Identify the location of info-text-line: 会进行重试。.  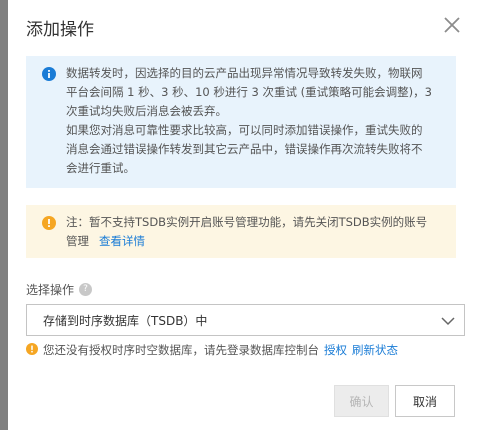
(100, 168).